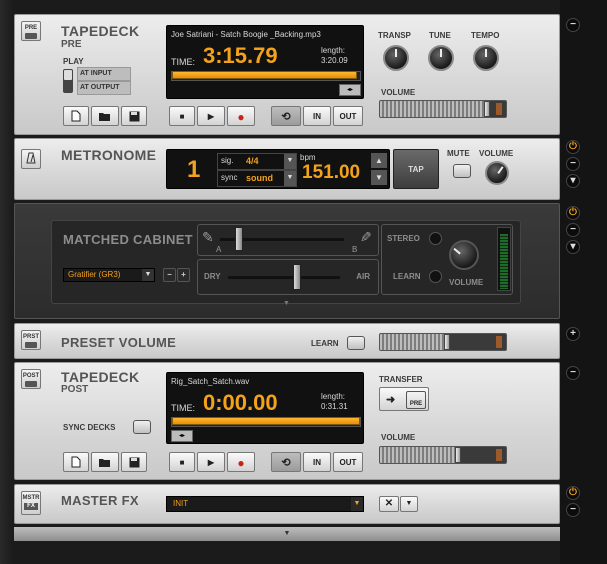  I want to click on stop-button: ■, so click(182, 116).